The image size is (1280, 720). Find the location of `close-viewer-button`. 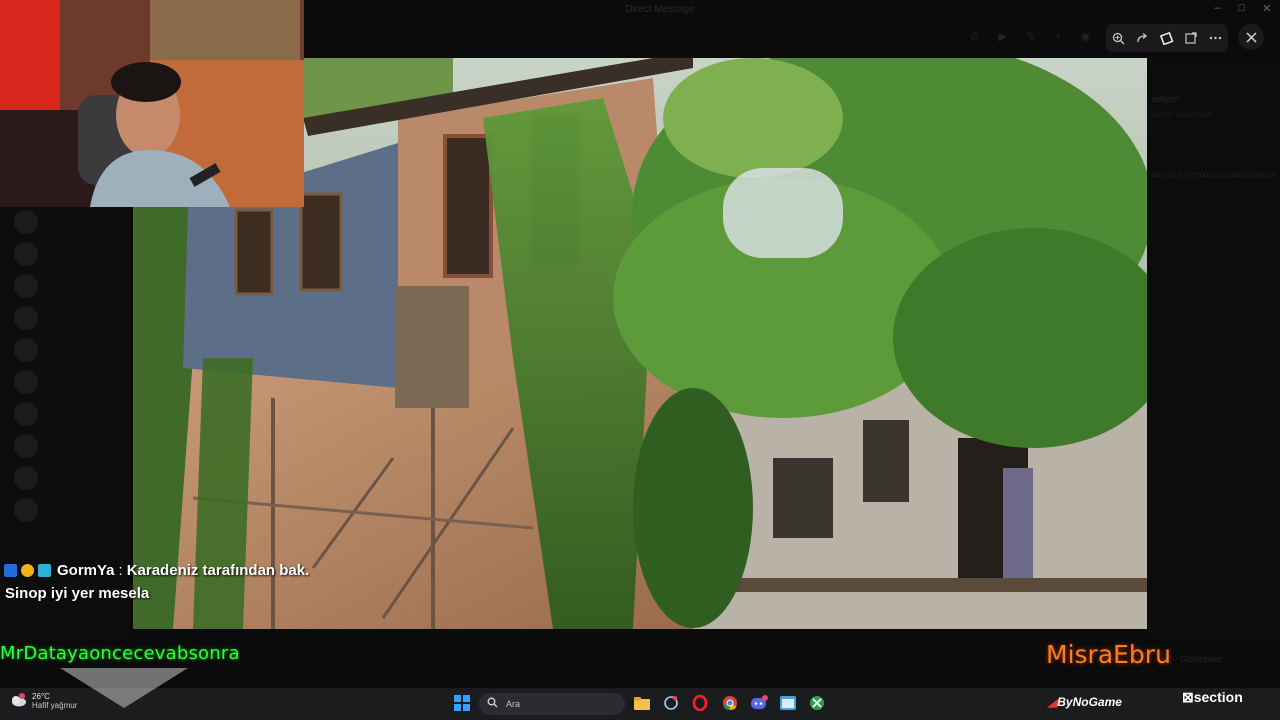

close-viewer-button is located at coordinates (1251, 37).